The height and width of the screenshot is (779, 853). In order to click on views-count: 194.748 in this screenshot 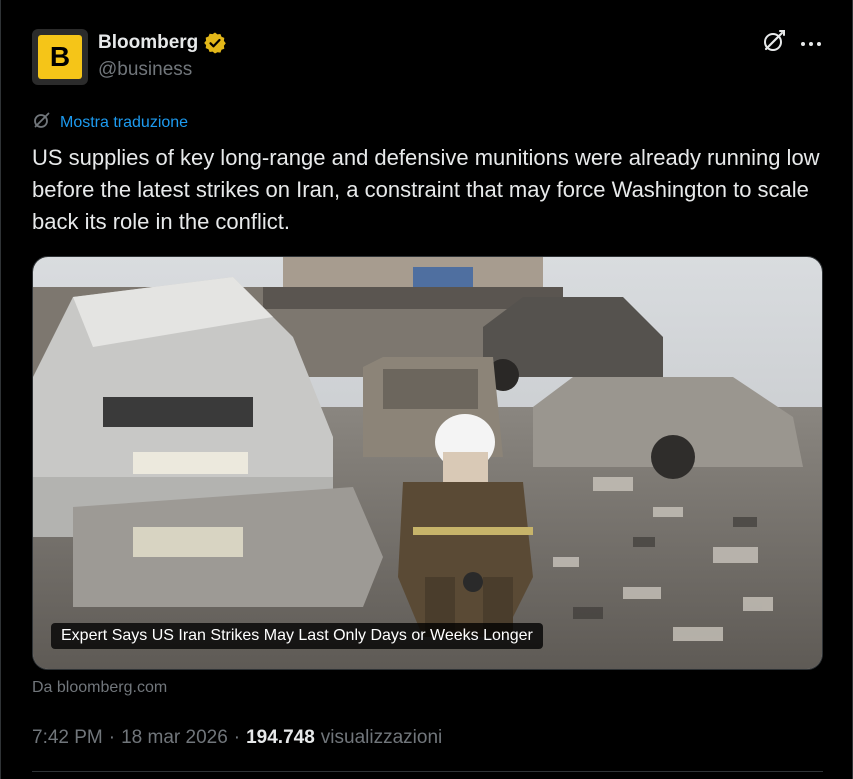, I will do `click(280, 737)`.